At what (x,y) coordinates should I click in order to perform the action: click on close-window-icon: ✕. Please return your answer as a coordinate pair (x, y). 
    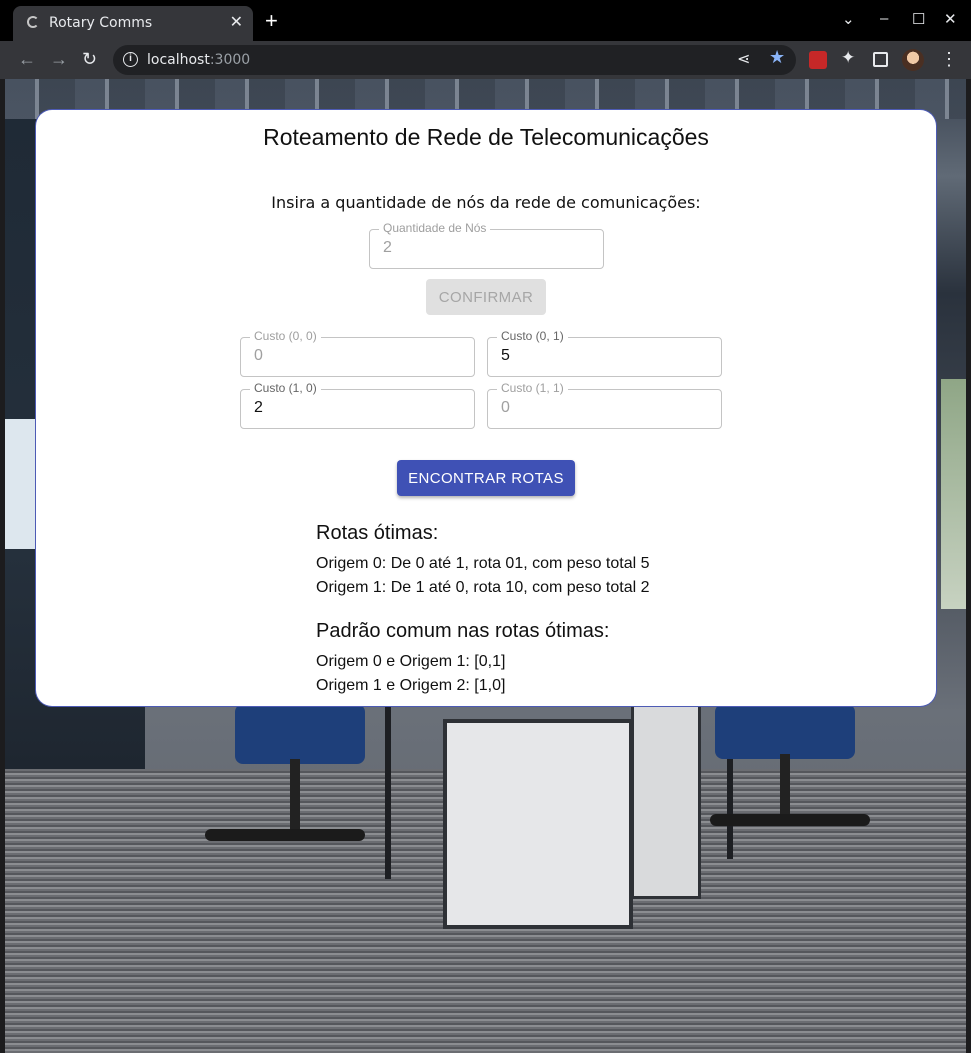
    Looking at the image, I should click on (950, 19).